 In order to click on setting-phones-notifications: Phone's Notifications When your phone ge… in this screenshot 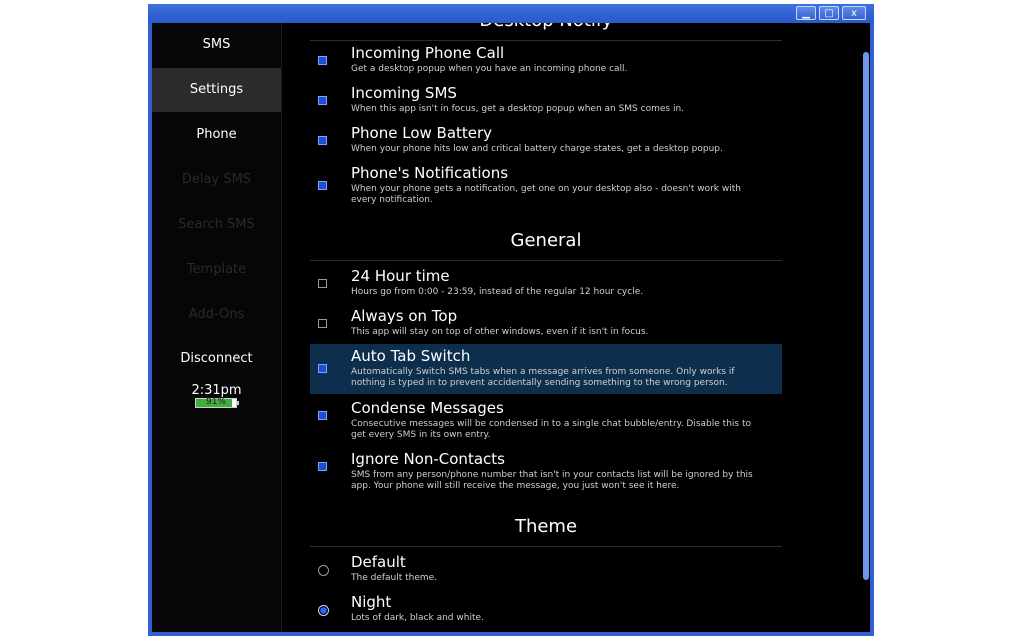, I will do `click(546, 187)`.